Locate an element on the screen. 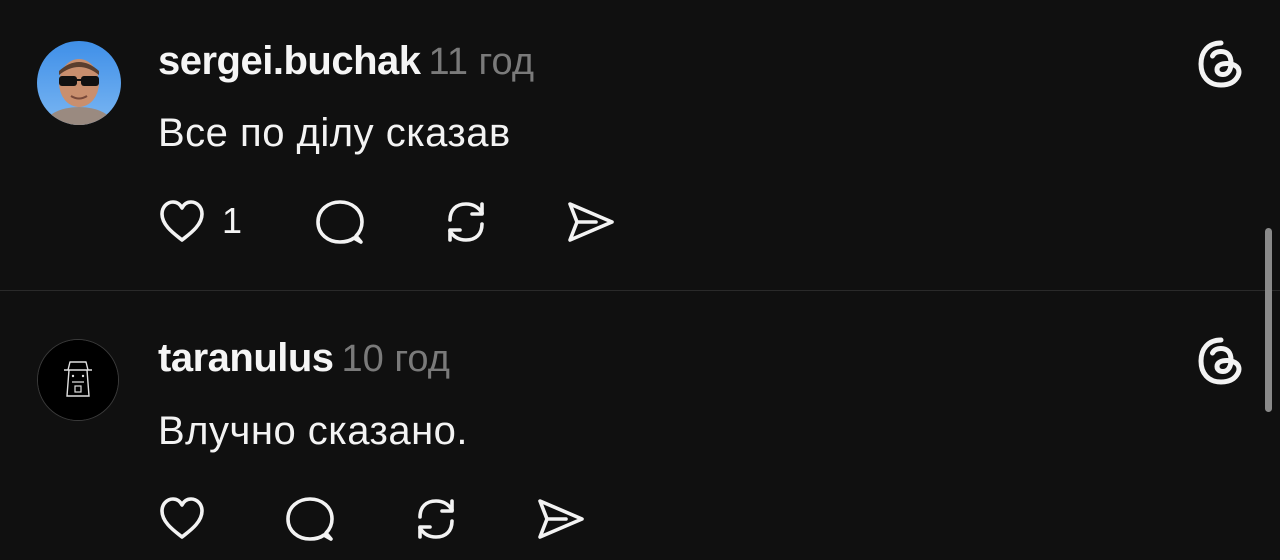 This screenshot has width=1280, height=560. like-count: 1 is located at coordinates (232, 220).